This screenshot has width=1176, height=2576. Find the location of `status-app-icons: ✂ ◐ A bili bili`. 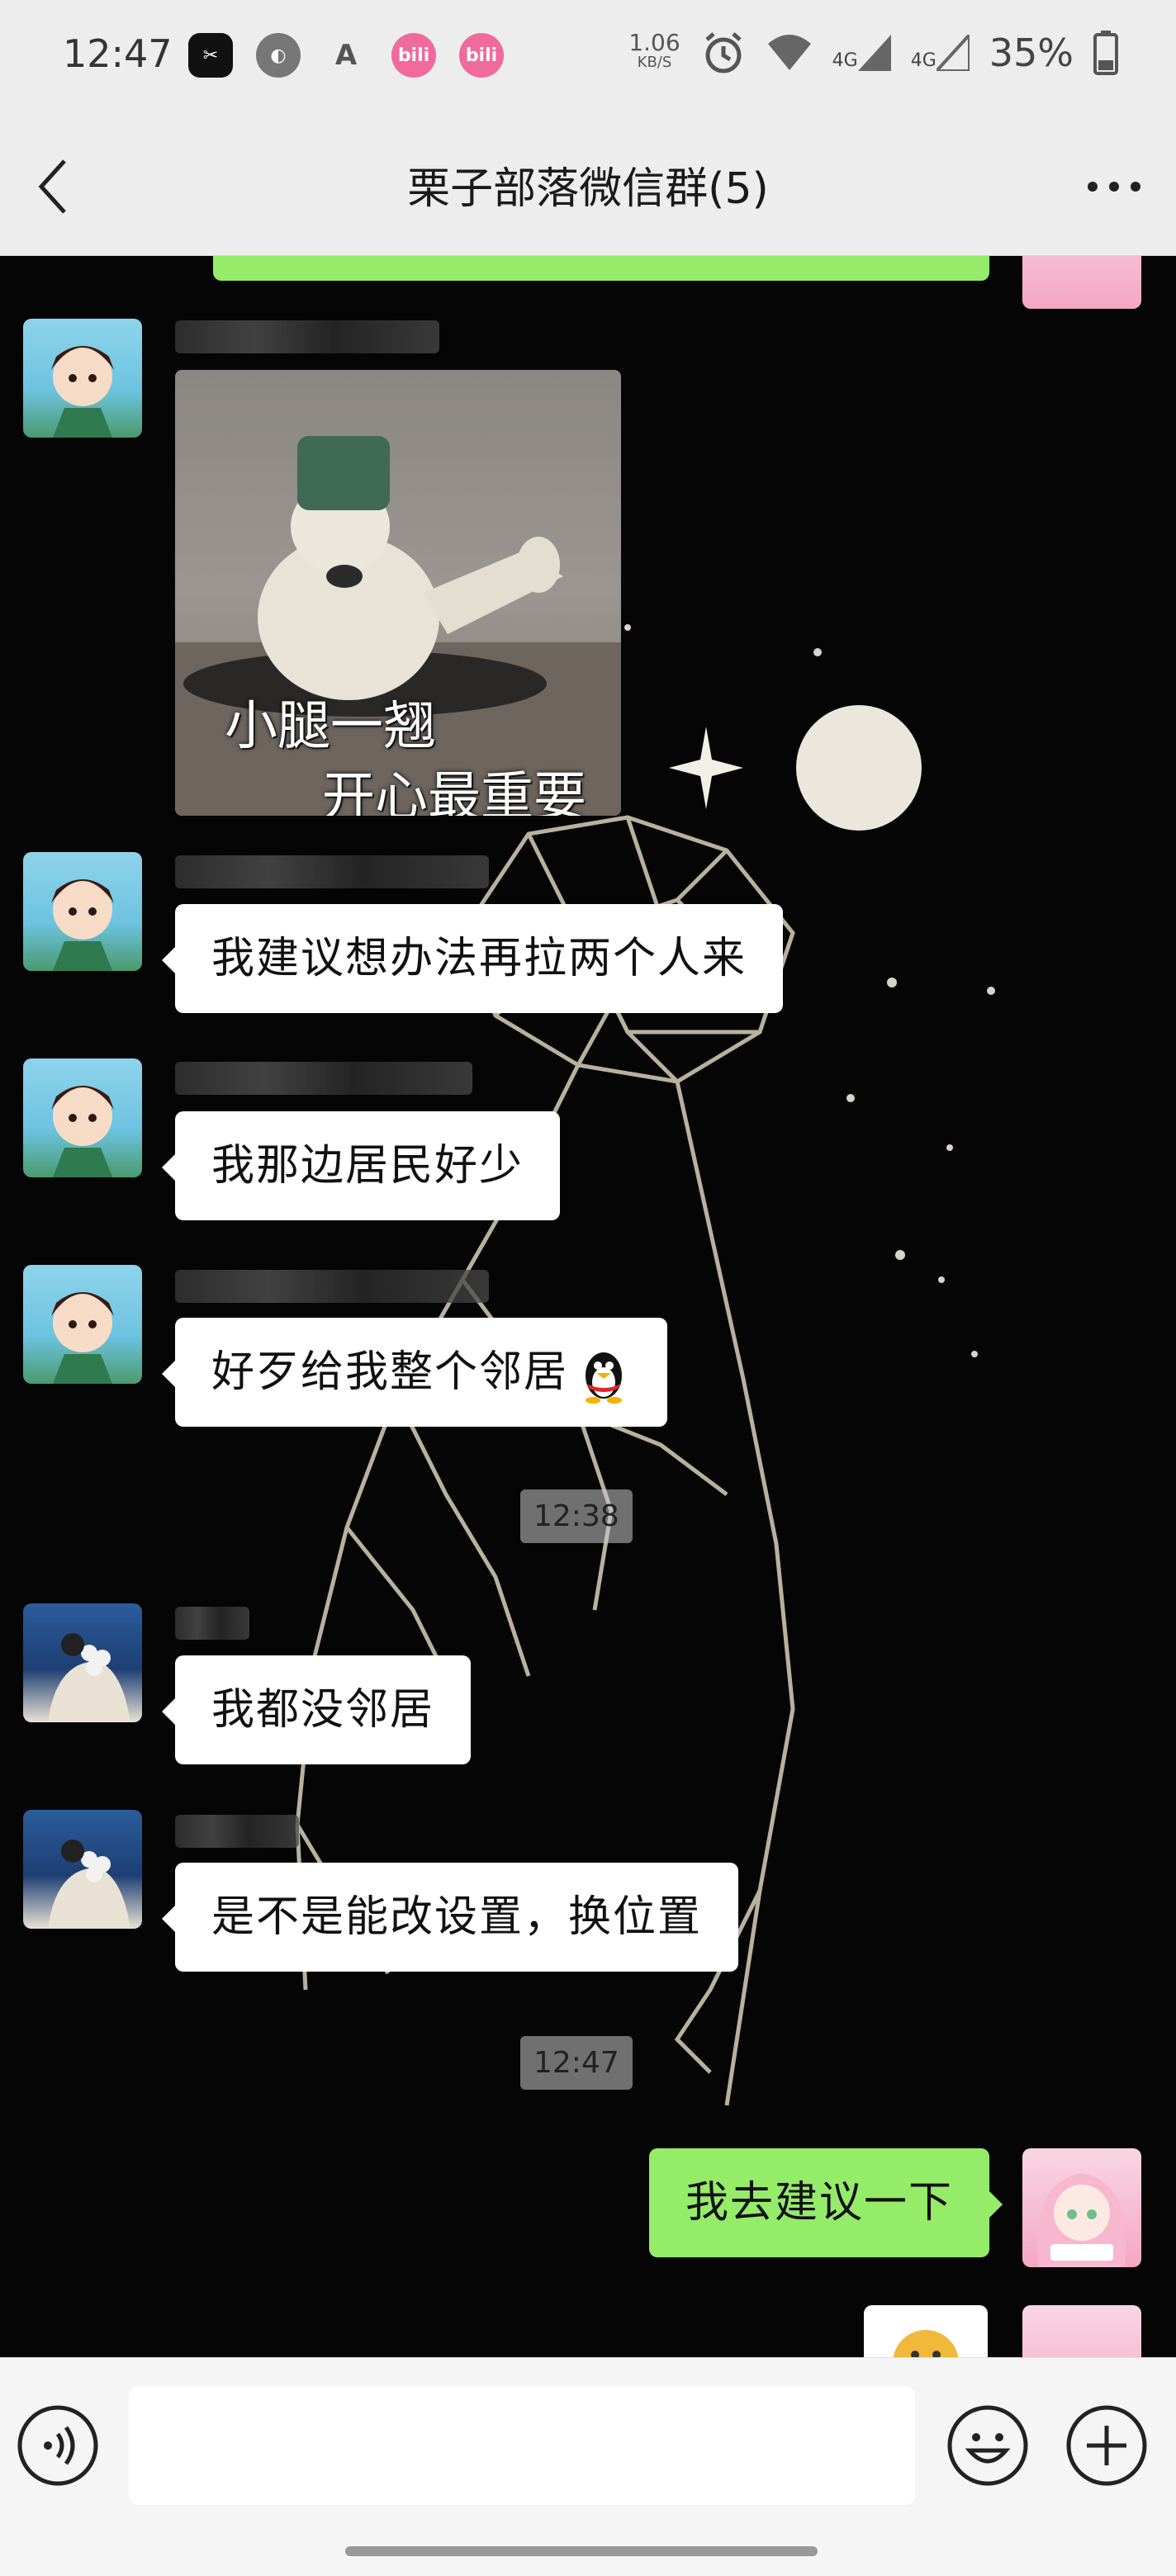

status-app-icons: ✂ ◐ A bili bili is located at coordinates (346, 55).